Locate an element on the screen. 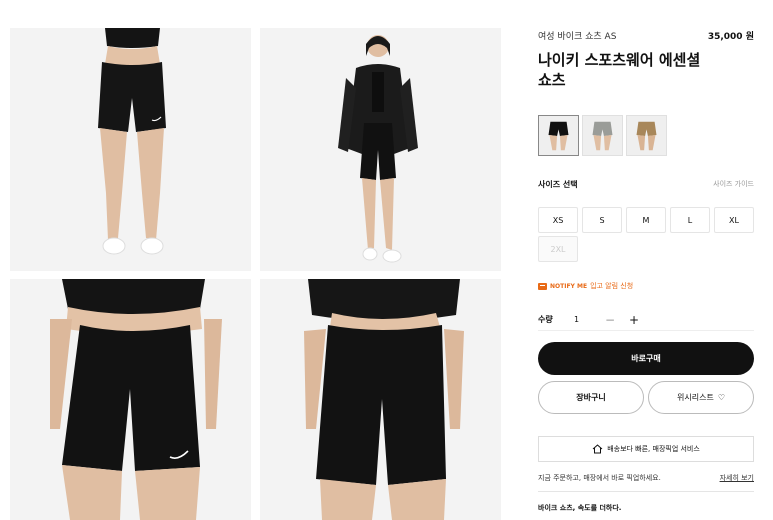 The image size is (773, 520). store-pickup-text: 배송보다 빠른, 매장픽업 서비스 is located at coordinates (653, 449).